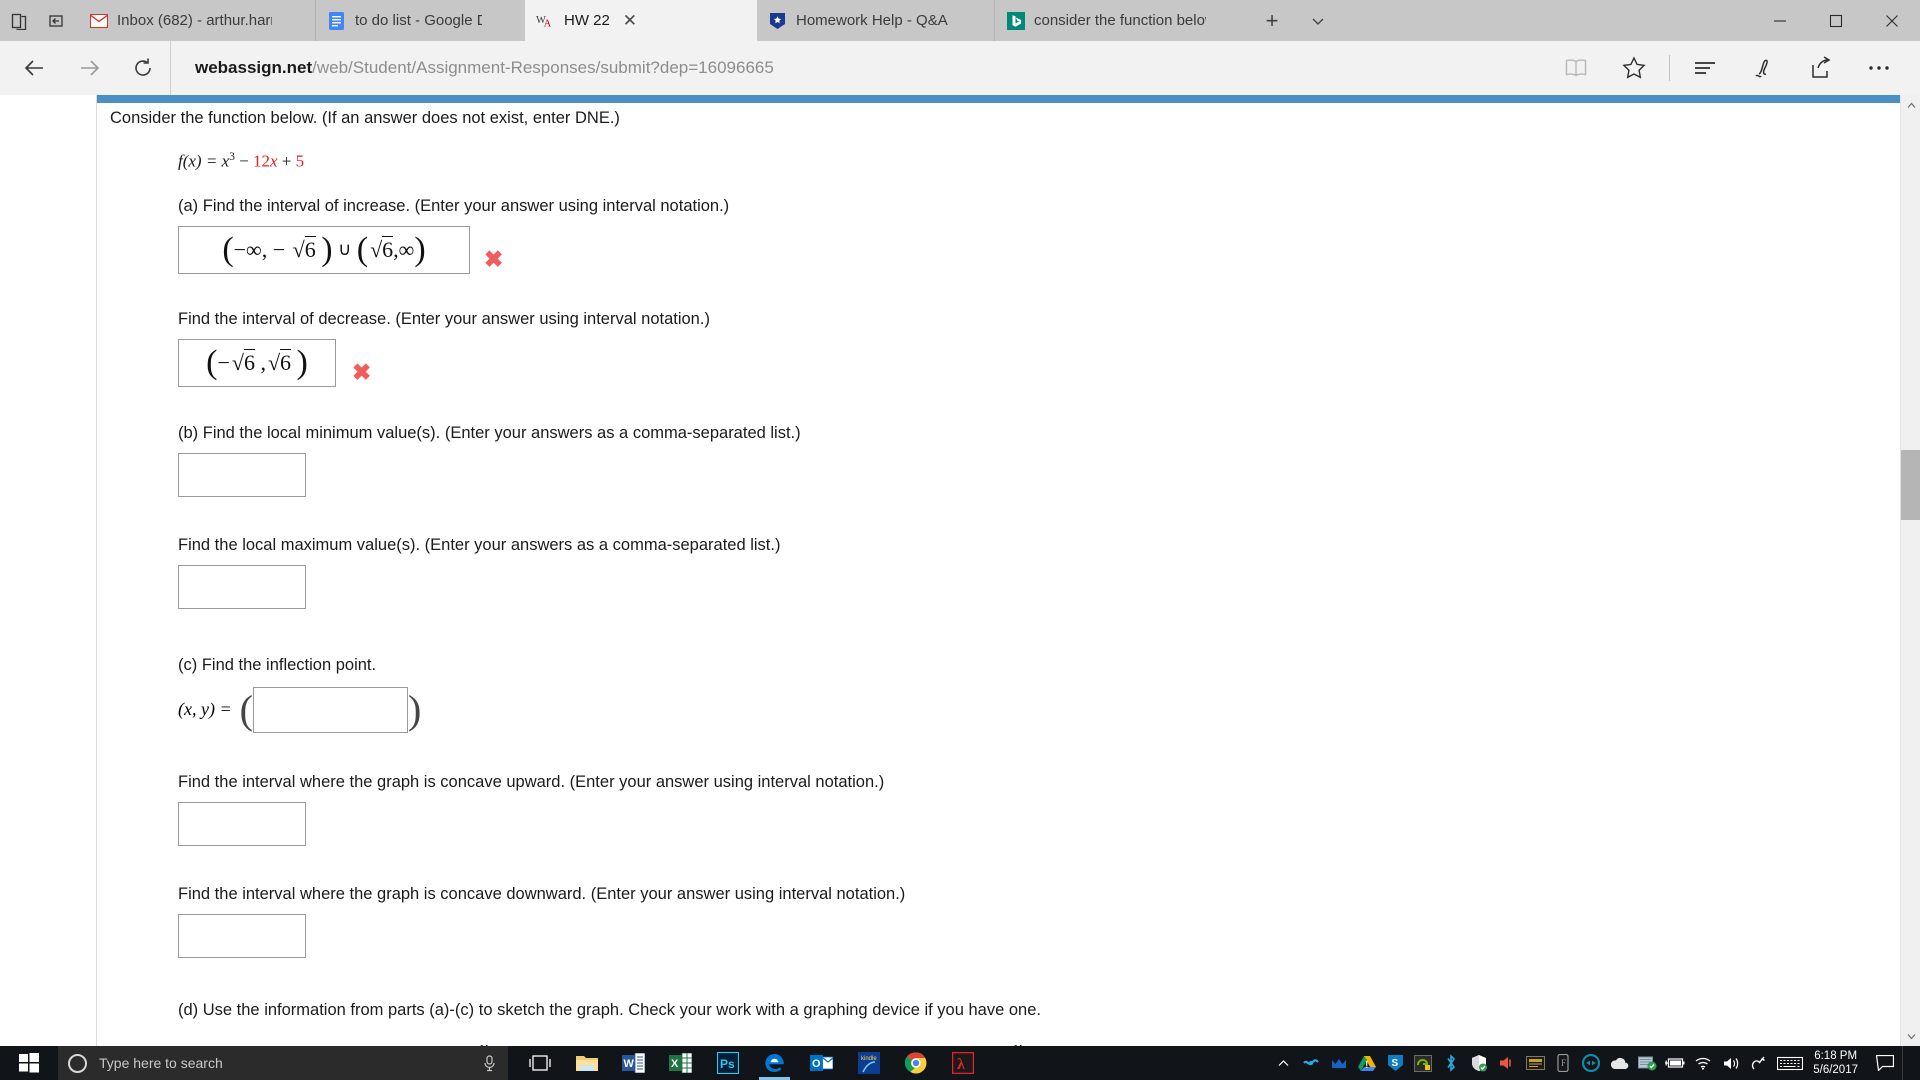 The image size is (1920, 1080). Describe the element at coordinates (1451, 1063) in the screenshot. I see `bluetooth-icon` at that location.